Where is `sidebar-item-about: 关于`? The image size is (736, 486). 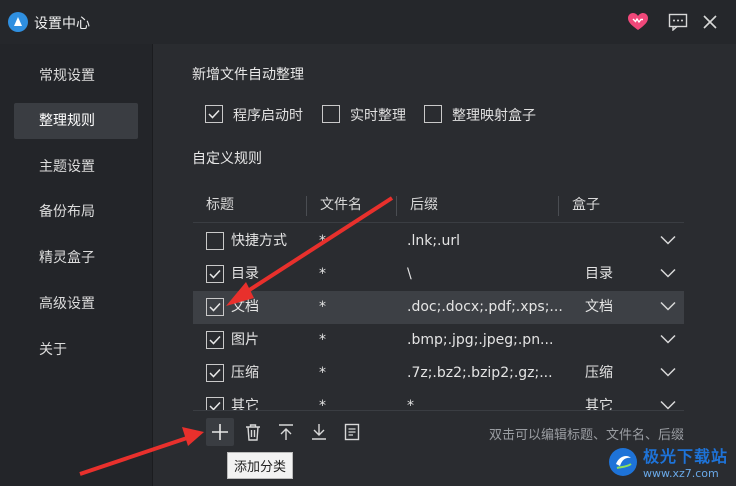 sidebar-item-about: 关于 is located at coordinates (76, 350).